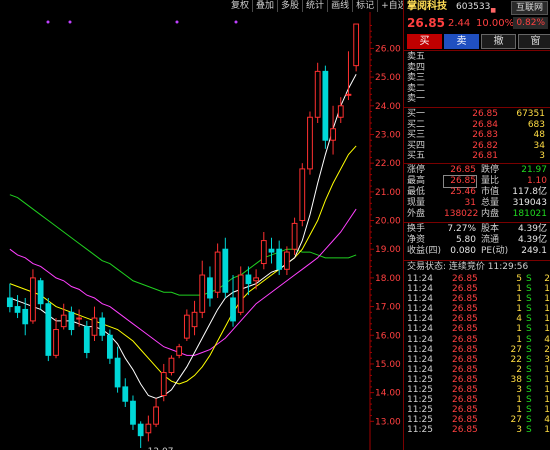 This screenshot has height=450, width=550. I want to click on buy-button: 买, so click(424, 41).